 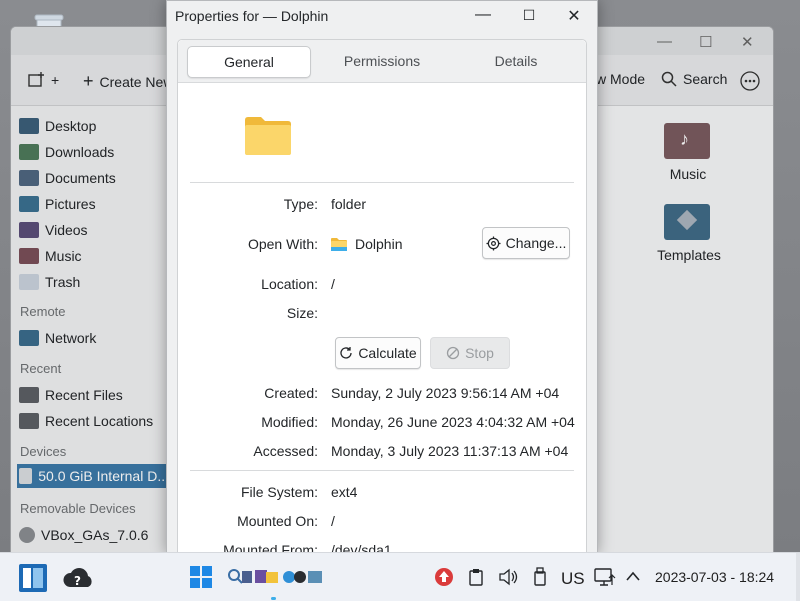 What do you see at coordinates (445, 393) in the screenshot?
I see `created-value: Sunday, 2 July 2023 9:56:14 AM +04` at bounding box center [445, 393].